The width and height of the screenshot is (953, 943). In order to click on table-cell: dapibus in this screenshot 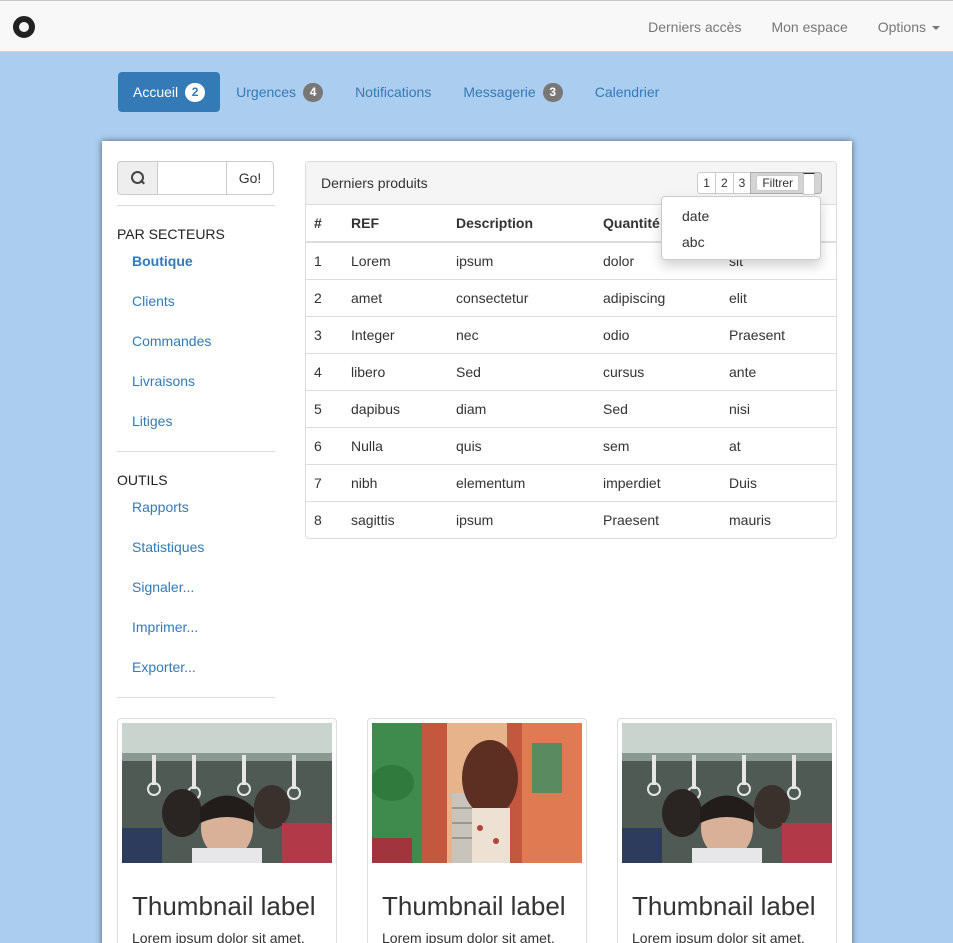, I will do `click(395, 408)`.